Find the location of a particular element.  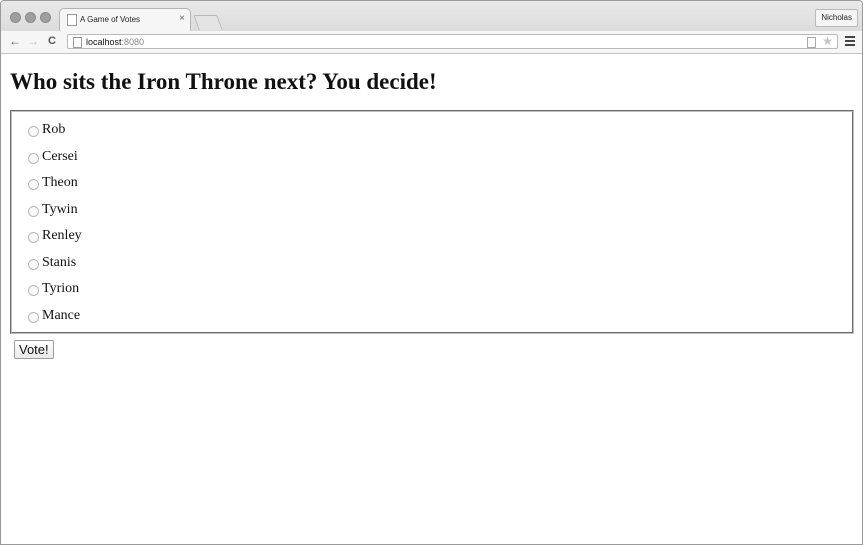

reload-icon: C is located at coordinates (52, 41).